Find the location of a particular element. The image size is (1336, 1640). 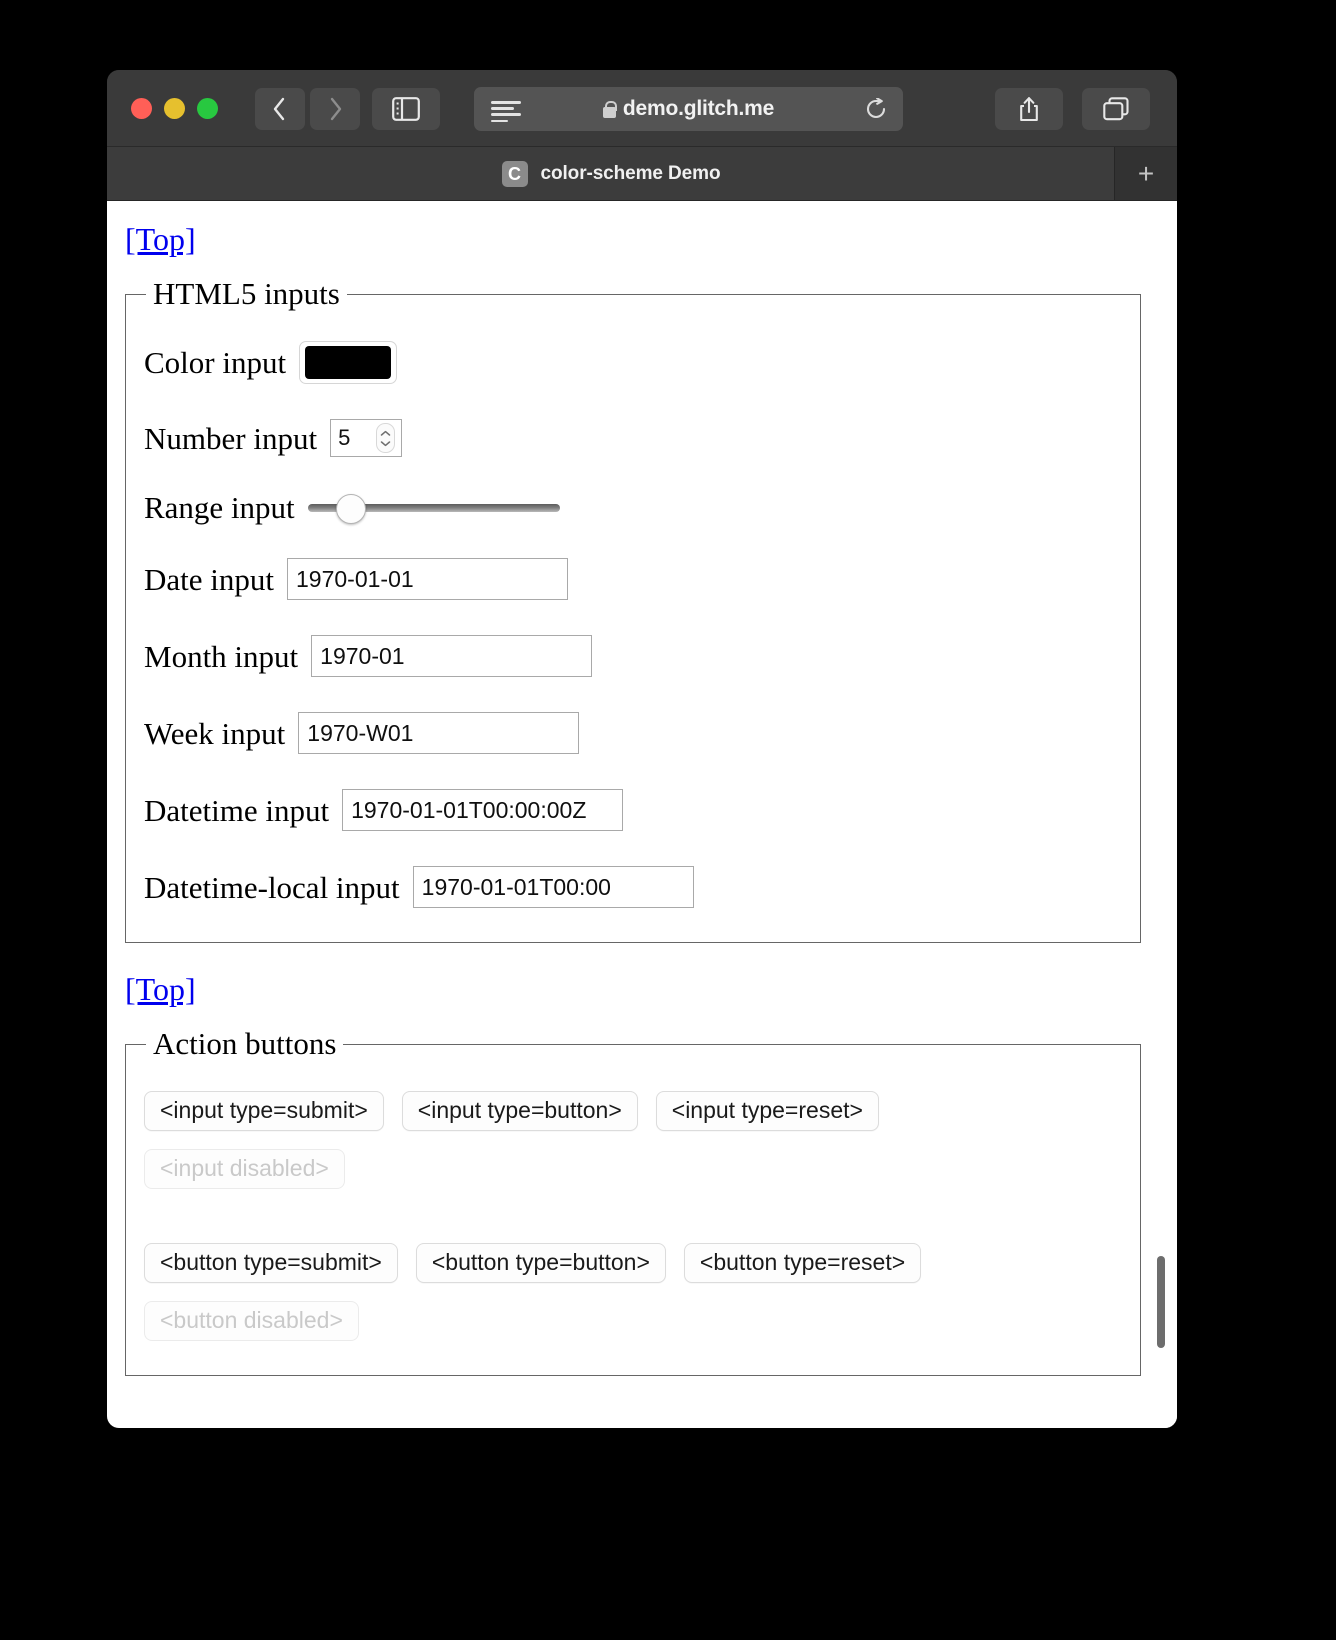

number-stepper is located at coordinates (386, 438).